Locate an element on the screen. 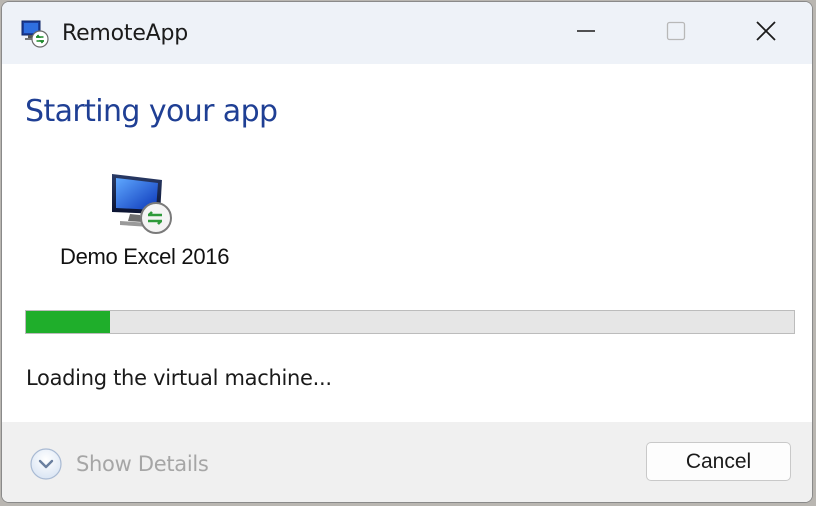 Image resolution: width=816 pixels, height=506 pixels. close-button is located at coordinates (766, 33).